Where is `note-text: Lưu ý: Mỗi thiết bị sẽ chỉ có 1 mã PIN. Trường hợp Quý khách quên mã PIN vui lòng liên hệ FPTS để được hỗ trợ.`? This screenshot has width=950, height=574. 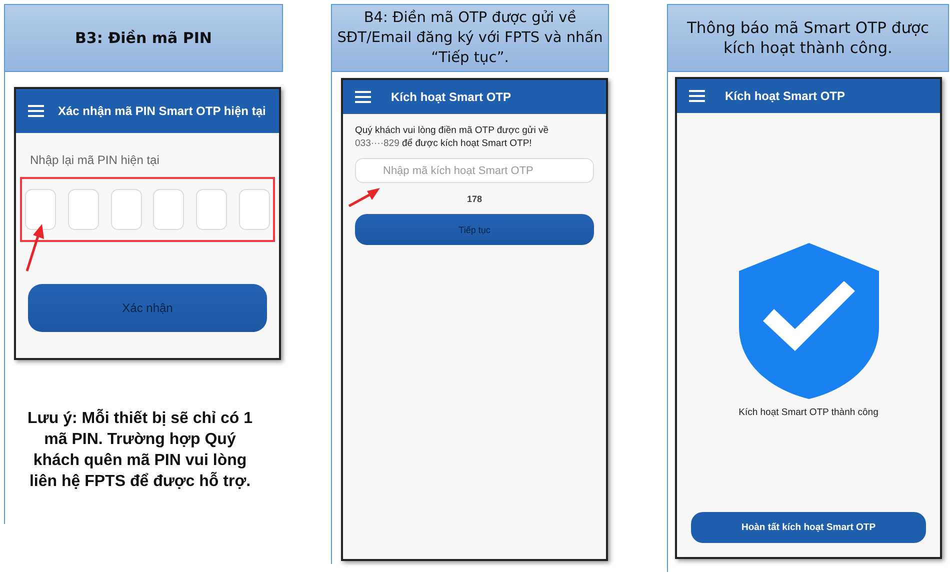
note-text: Lưu ý: Mỗi thiết bị sẽ chỉ có 1 mã PIN. Trường hợp Quý khách quên mã PIN vui lòng liên hệ FPTS để được hỗ trợ. is located at coordinates (140, 450).